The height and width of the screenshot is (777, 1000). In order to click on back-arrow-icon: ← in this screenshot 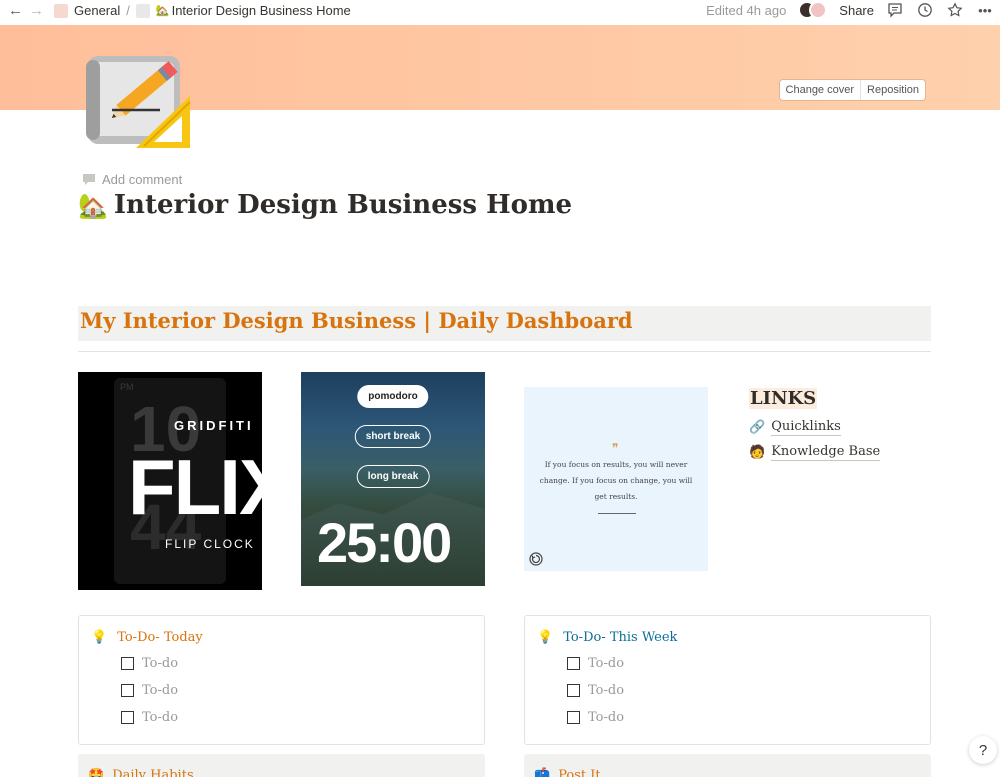, I will do `click(15, 10)`.